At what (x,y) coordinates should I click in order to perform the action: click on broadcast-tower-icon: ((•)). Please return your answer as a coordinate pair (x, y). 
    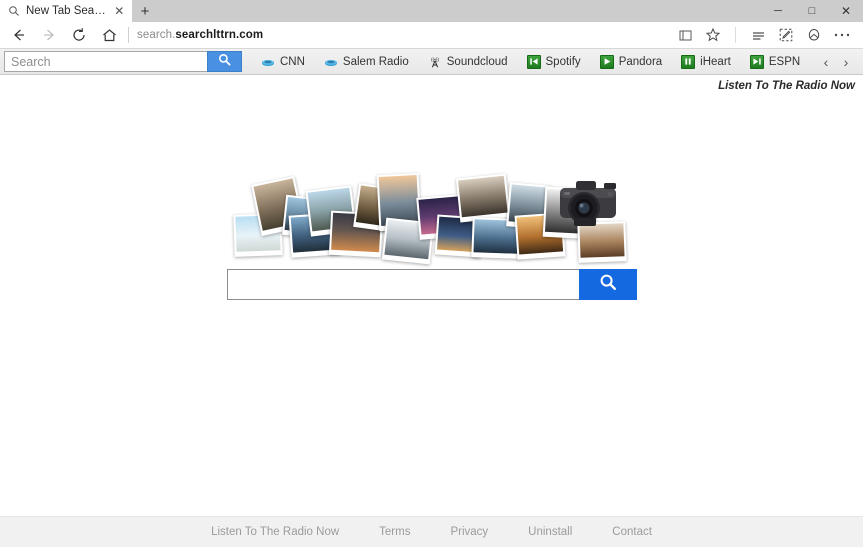
    Looking at the image, I should click on (435, 62).